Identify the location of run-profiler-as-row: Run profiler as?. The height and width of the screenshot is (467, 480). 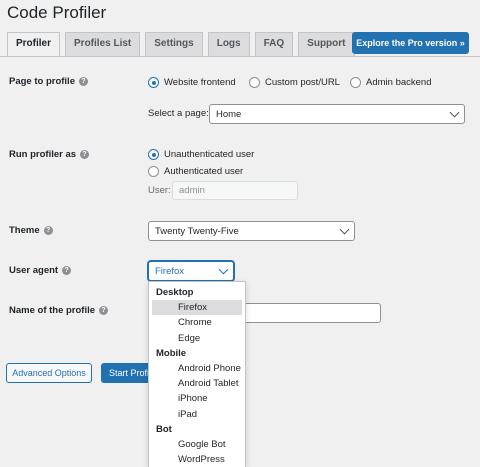
(49, 154).